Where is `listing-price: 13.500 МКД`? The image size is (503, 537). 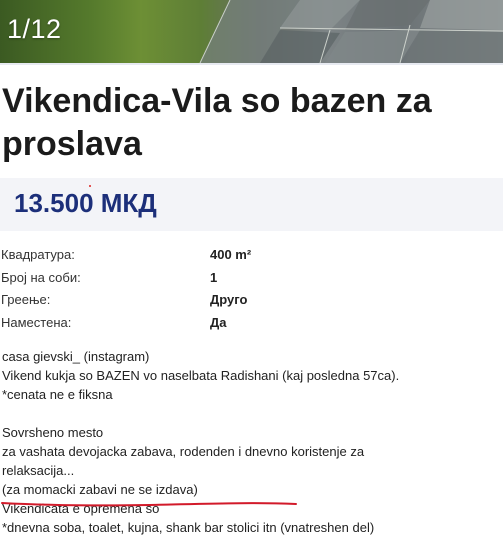
listing-price: 13.500 МКД is located at coordinates (85, 203).